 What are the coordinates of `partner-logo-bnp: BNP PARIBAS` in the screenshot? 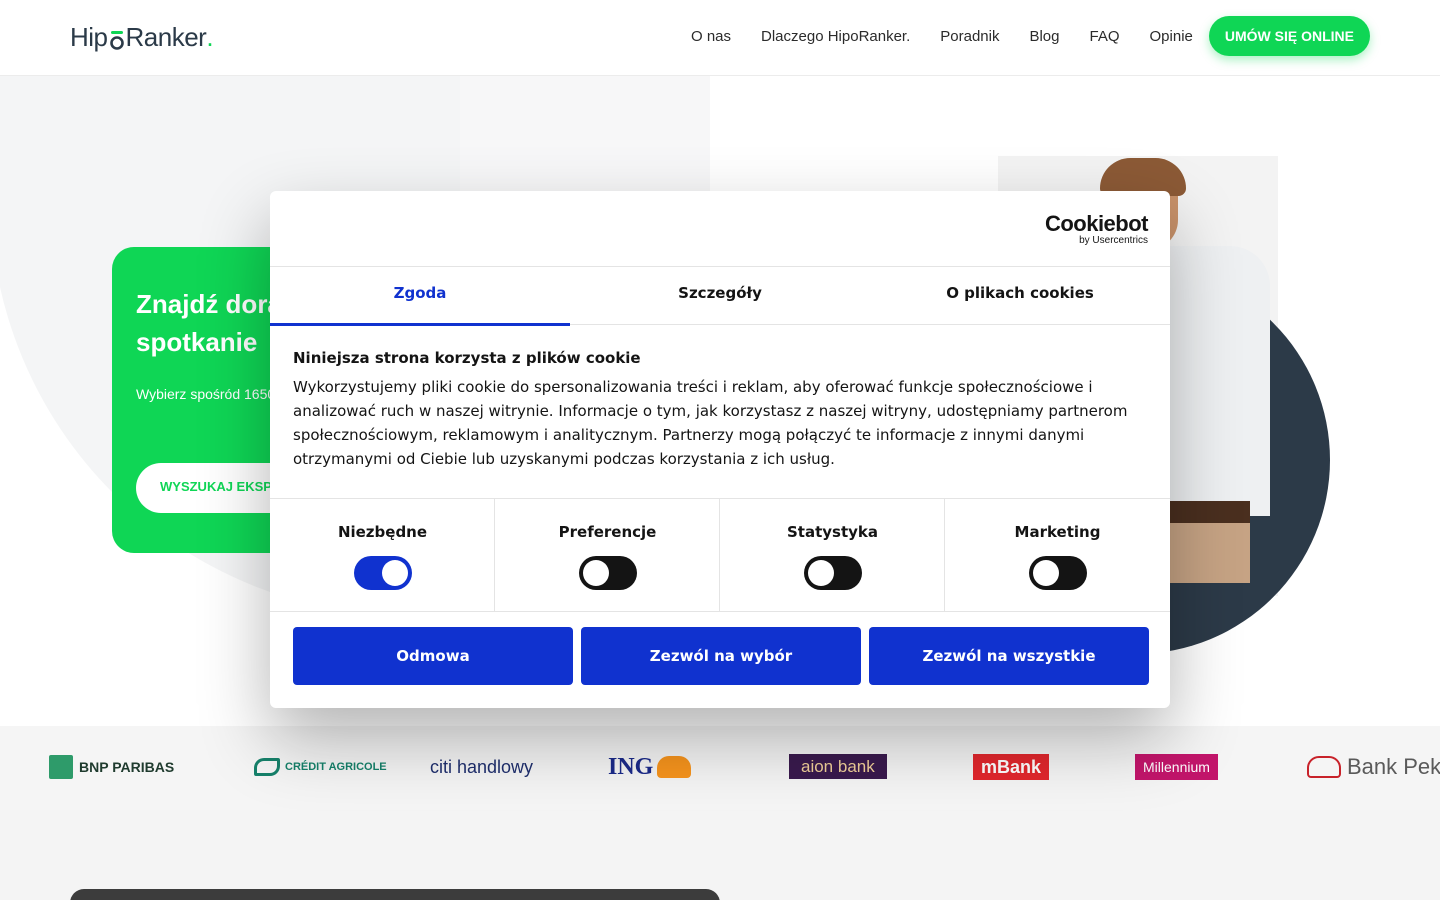 It's located at (111, 767).